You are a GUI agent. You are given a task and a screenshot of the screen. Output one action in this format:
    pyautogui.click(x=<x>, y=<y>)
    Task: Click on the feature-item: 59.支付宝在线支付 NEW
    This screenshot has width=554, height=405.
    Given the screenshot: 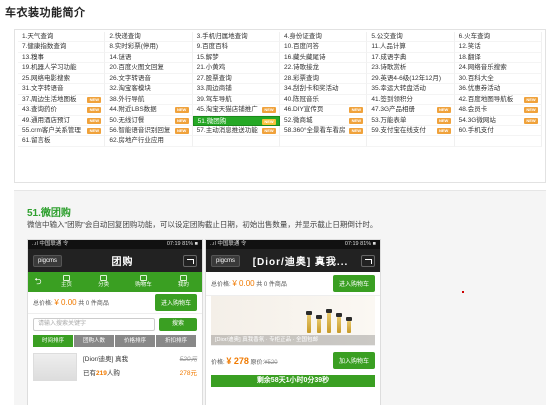 What is the action you would take?
    pyautogui.click(x=411, y=131)
    